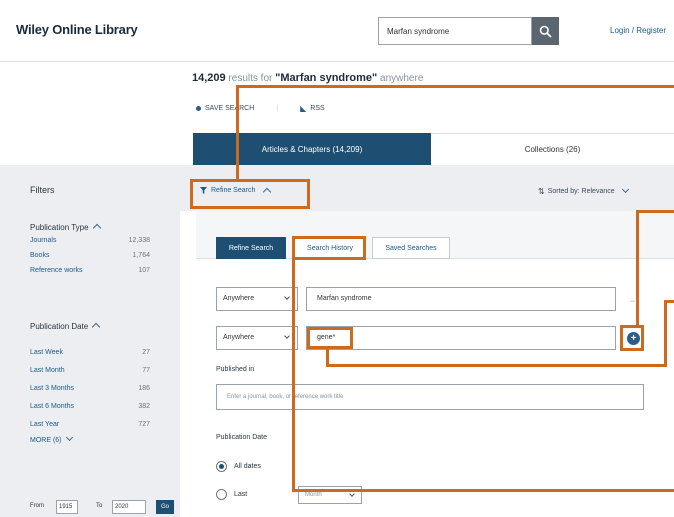  Describe the element at coordinates (203, 190) in the screenshot. I see `filter-icon` at that location.